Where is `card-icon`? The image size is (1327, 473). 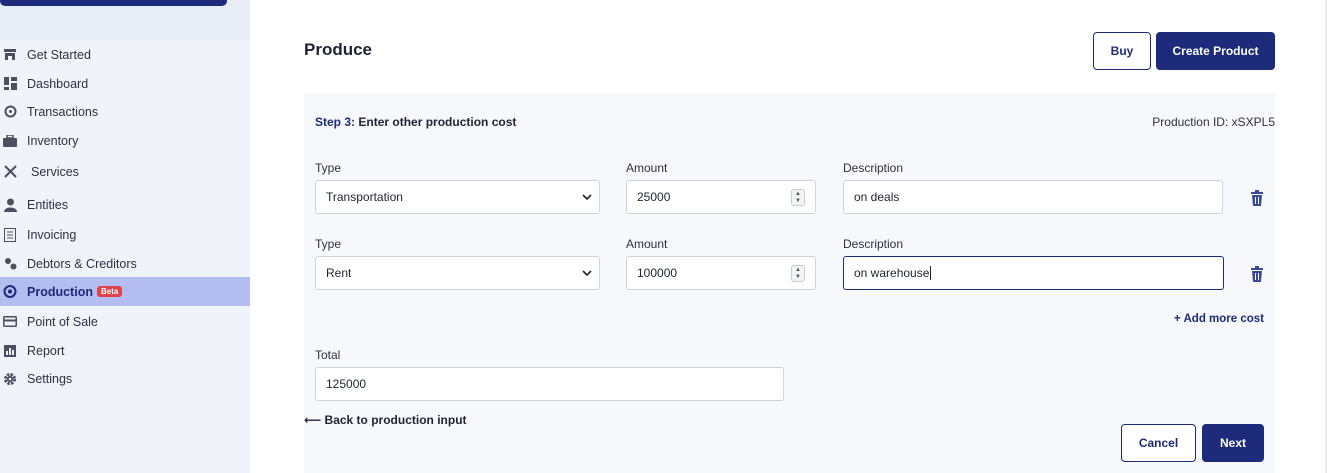
card-icon is located at coordinates (10, 322).